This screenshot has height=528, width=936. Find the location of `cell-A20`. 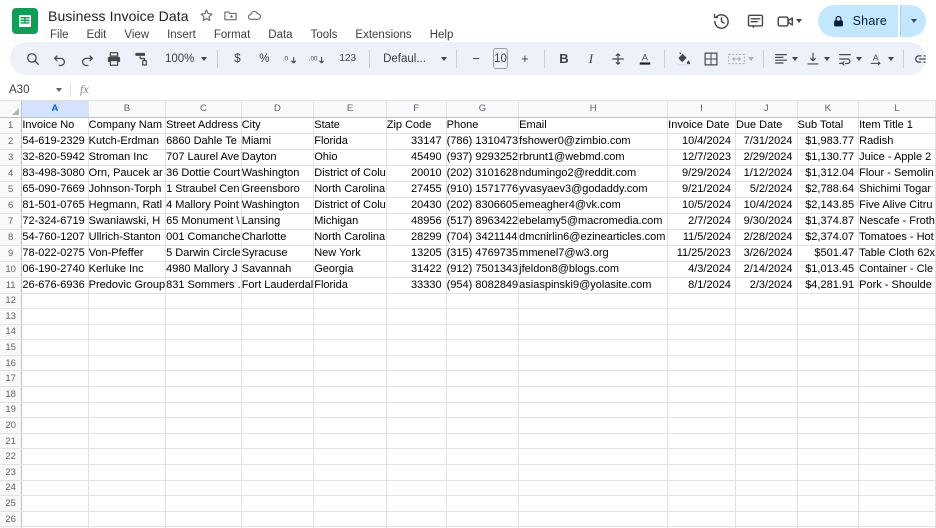

cell-A20 is located at coordinates (55, 425).